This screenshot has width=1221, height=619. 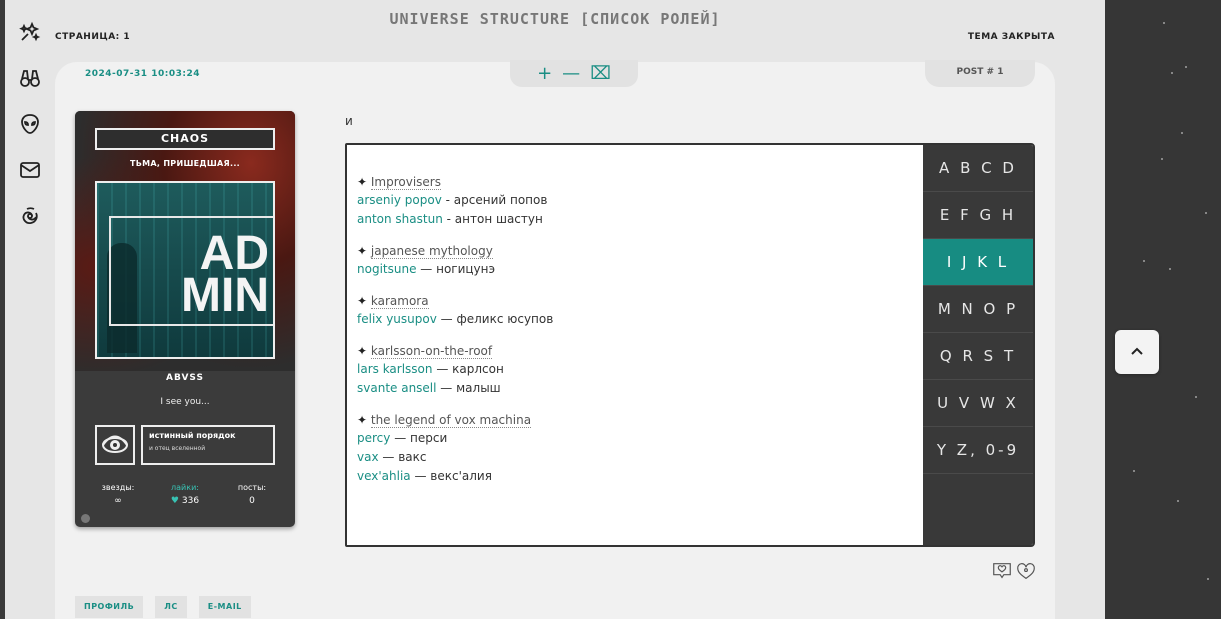 What do you see at coordinates (30, 124) in the screenshot?
I see `alien-icon` at bounding box center [30, 124].